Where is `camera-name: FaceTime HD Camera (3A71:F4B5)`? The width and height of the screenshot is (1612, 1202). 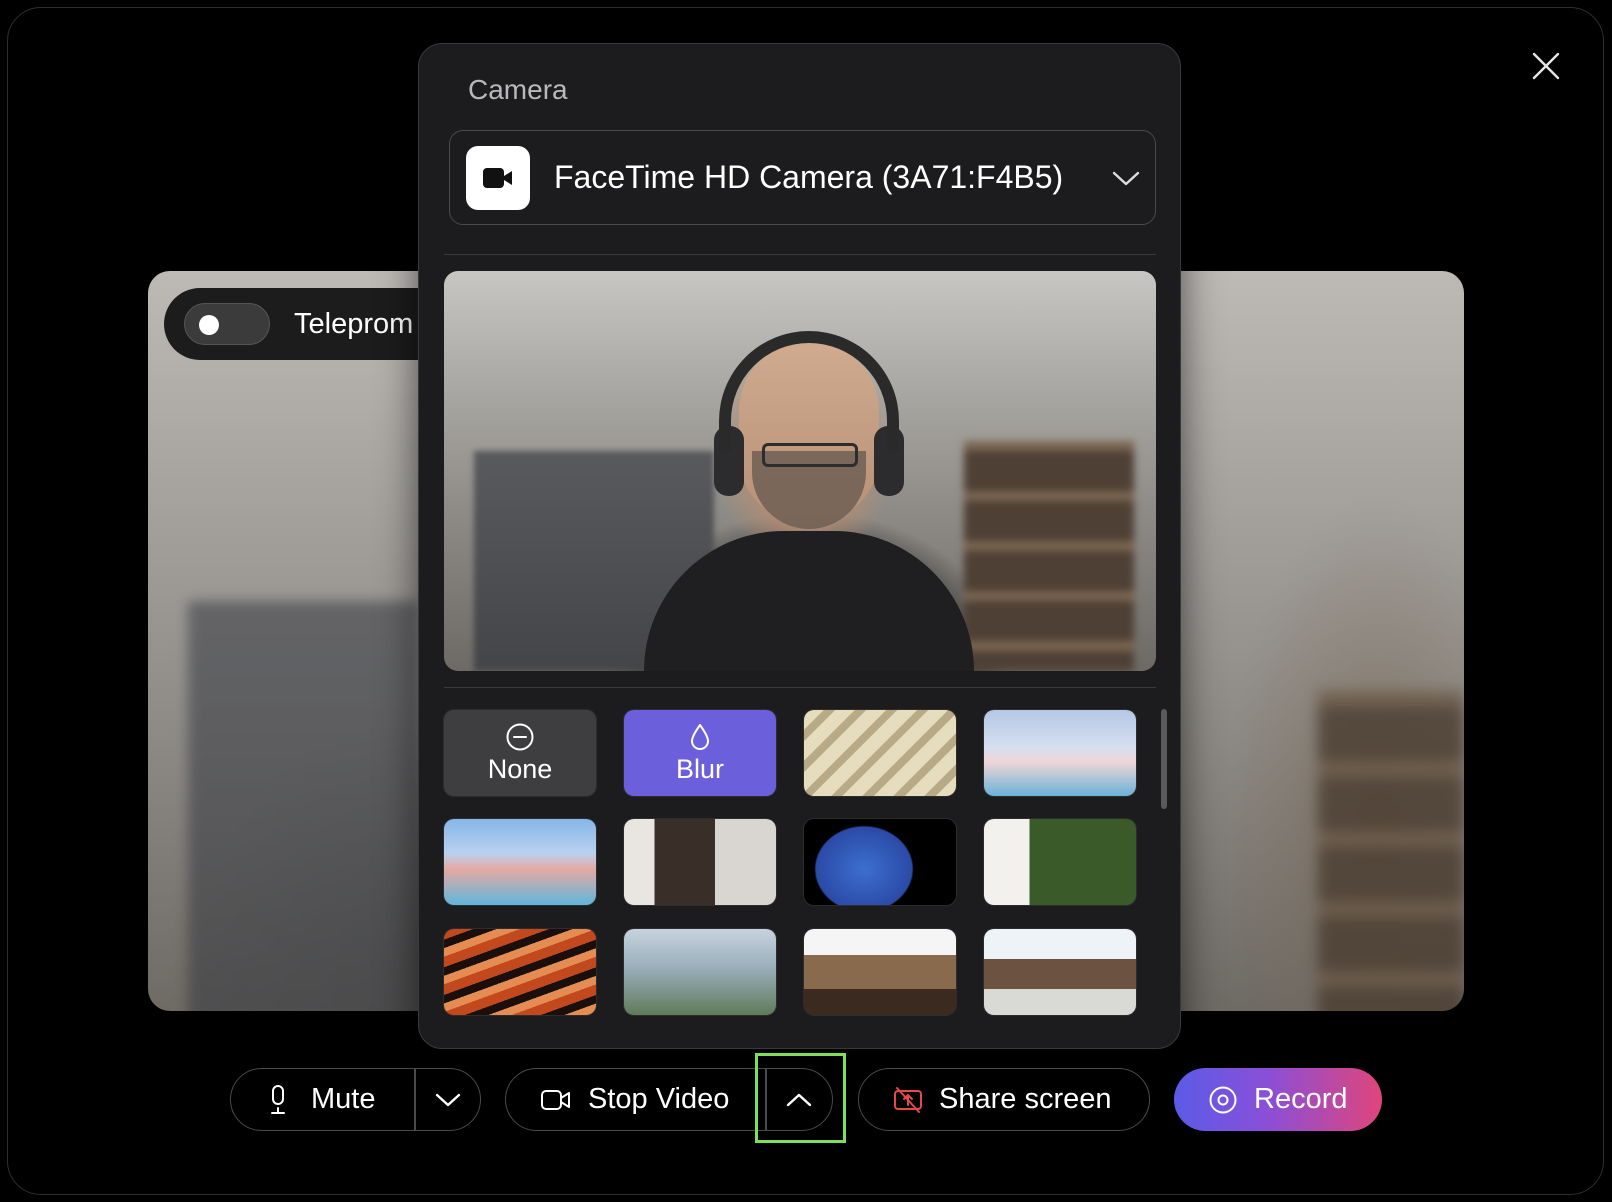
camera-name: FaceTime HD Camera (3A71:F4B5) is located at coordinates (809, 177).